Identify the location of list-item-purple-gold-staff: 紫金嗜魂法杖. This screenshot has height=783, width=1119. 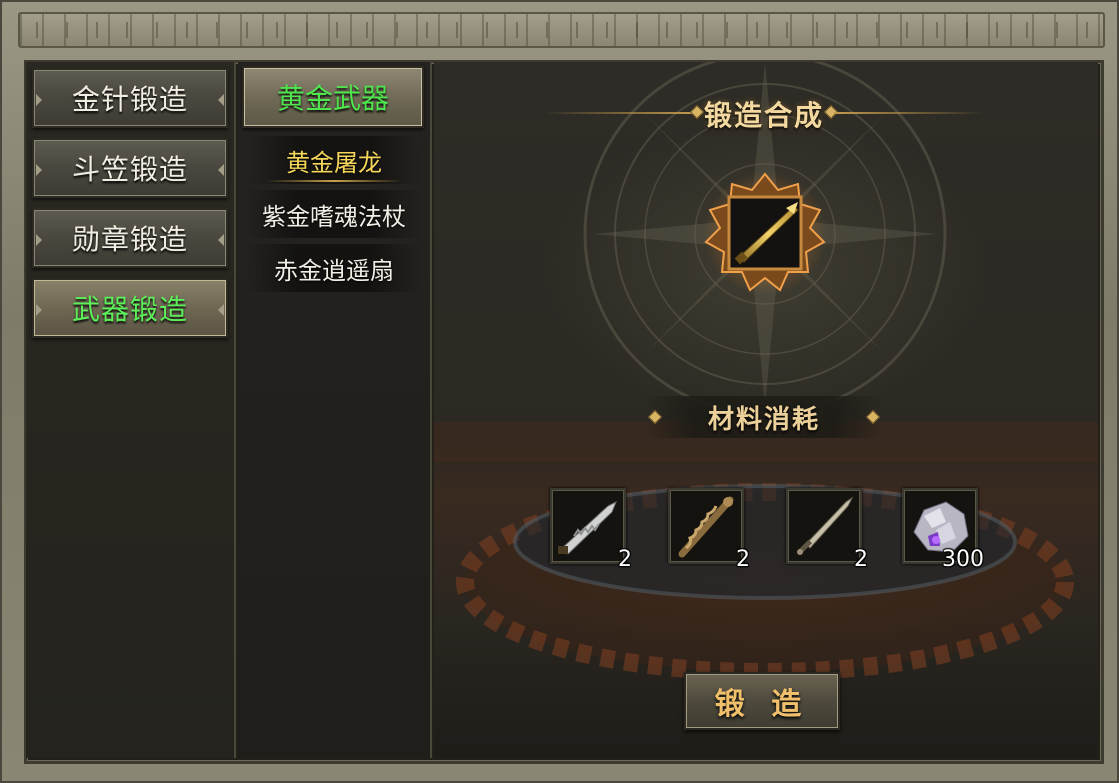
(334, 214).